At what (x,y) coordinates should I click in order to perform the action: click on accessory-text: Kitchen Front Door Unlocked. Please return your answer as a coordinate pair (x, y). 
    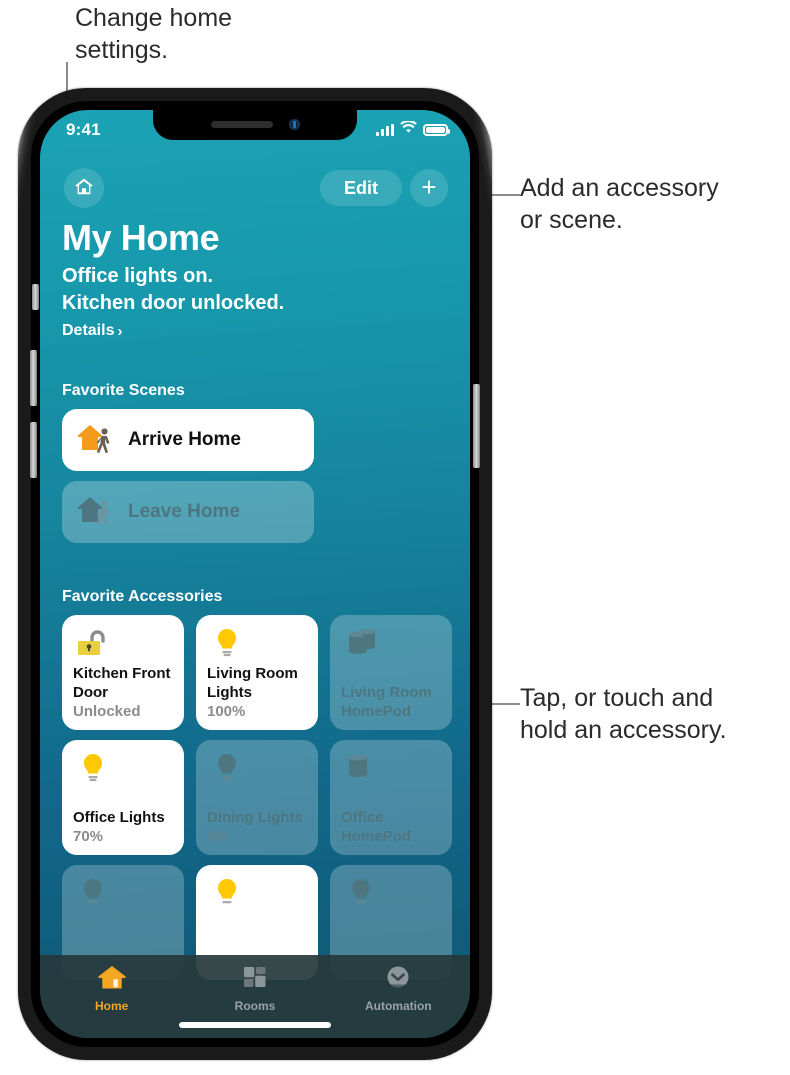
    Looking at the image, I should click on (124, 692).